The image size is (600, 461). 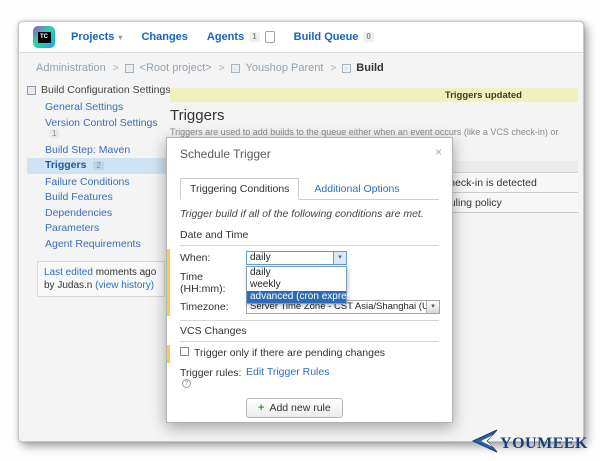 What do you see at coordinates (261, 408) in the screenshot?
I see `plus-icon: +` at bounding box center [261, 408].